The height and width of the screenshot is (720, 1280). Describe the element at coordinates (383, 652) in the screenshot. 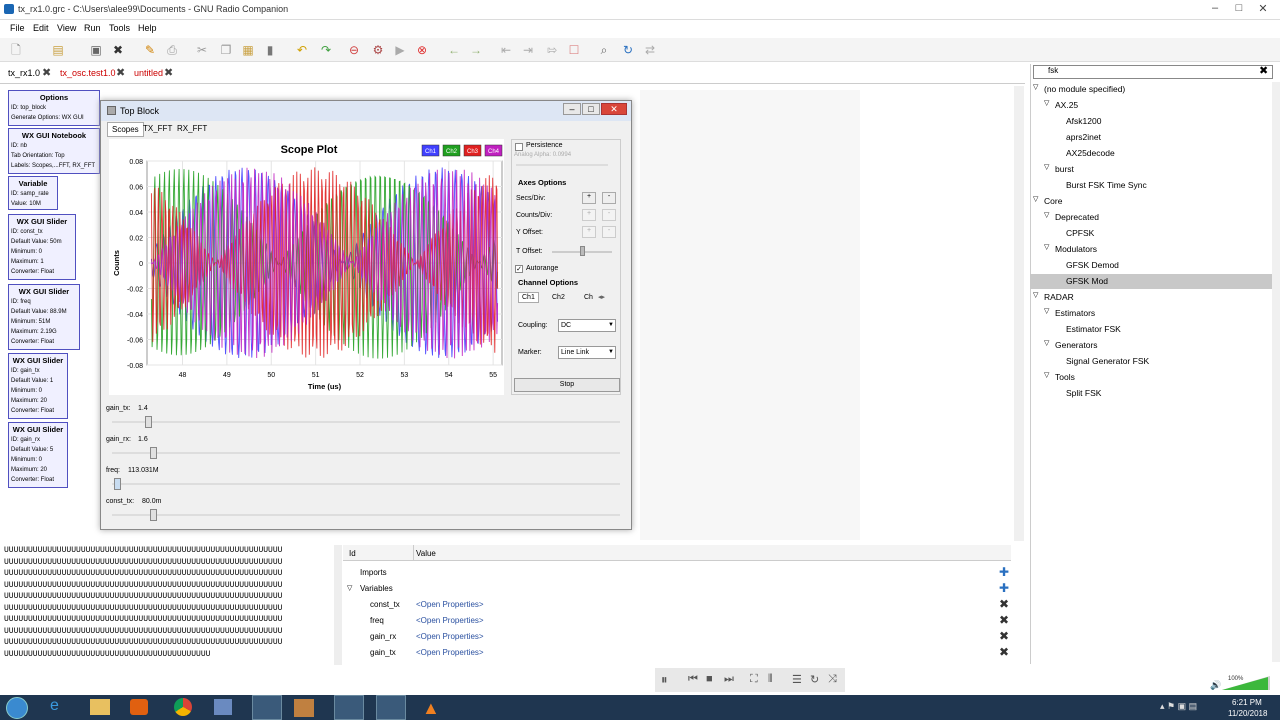

I see `variable-id: gain_tx` at that location.